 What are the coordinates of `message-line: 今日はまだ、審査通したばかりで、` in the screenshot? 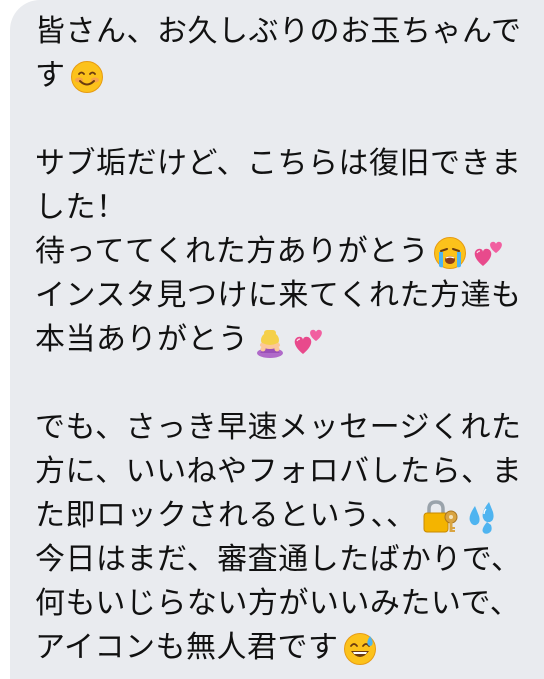 It's located at (289, 560).